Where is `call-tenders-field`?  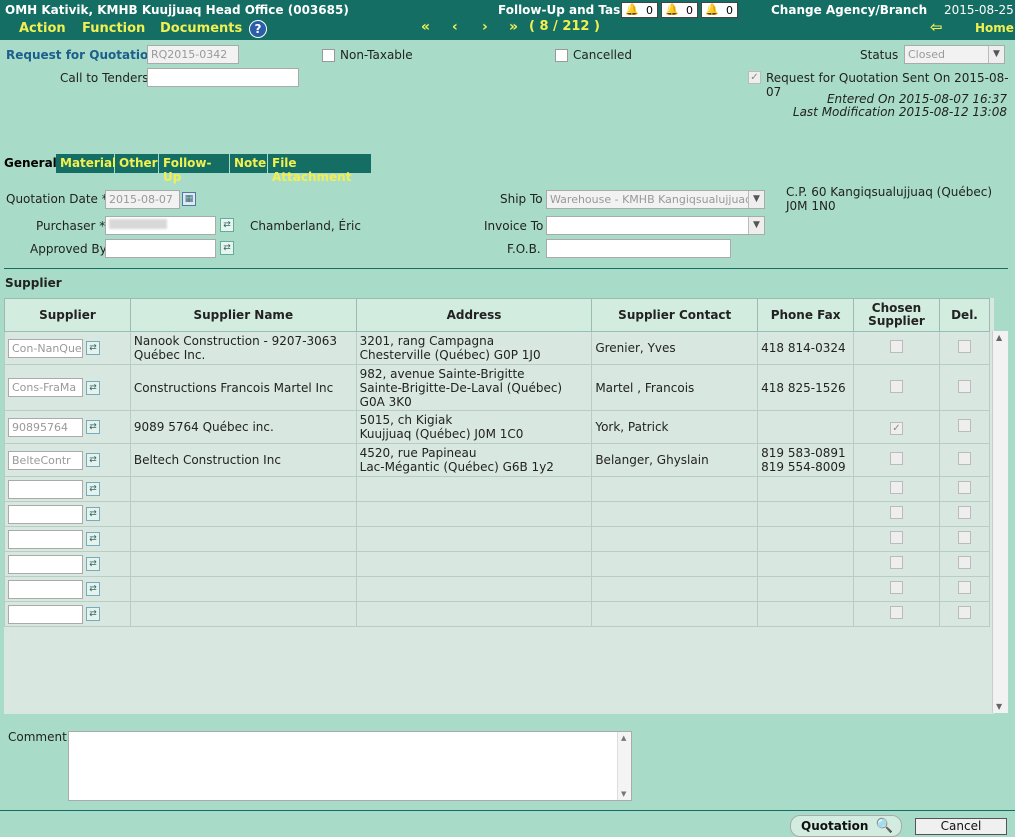 call-tenders-field is located at coordinates (223, 77).